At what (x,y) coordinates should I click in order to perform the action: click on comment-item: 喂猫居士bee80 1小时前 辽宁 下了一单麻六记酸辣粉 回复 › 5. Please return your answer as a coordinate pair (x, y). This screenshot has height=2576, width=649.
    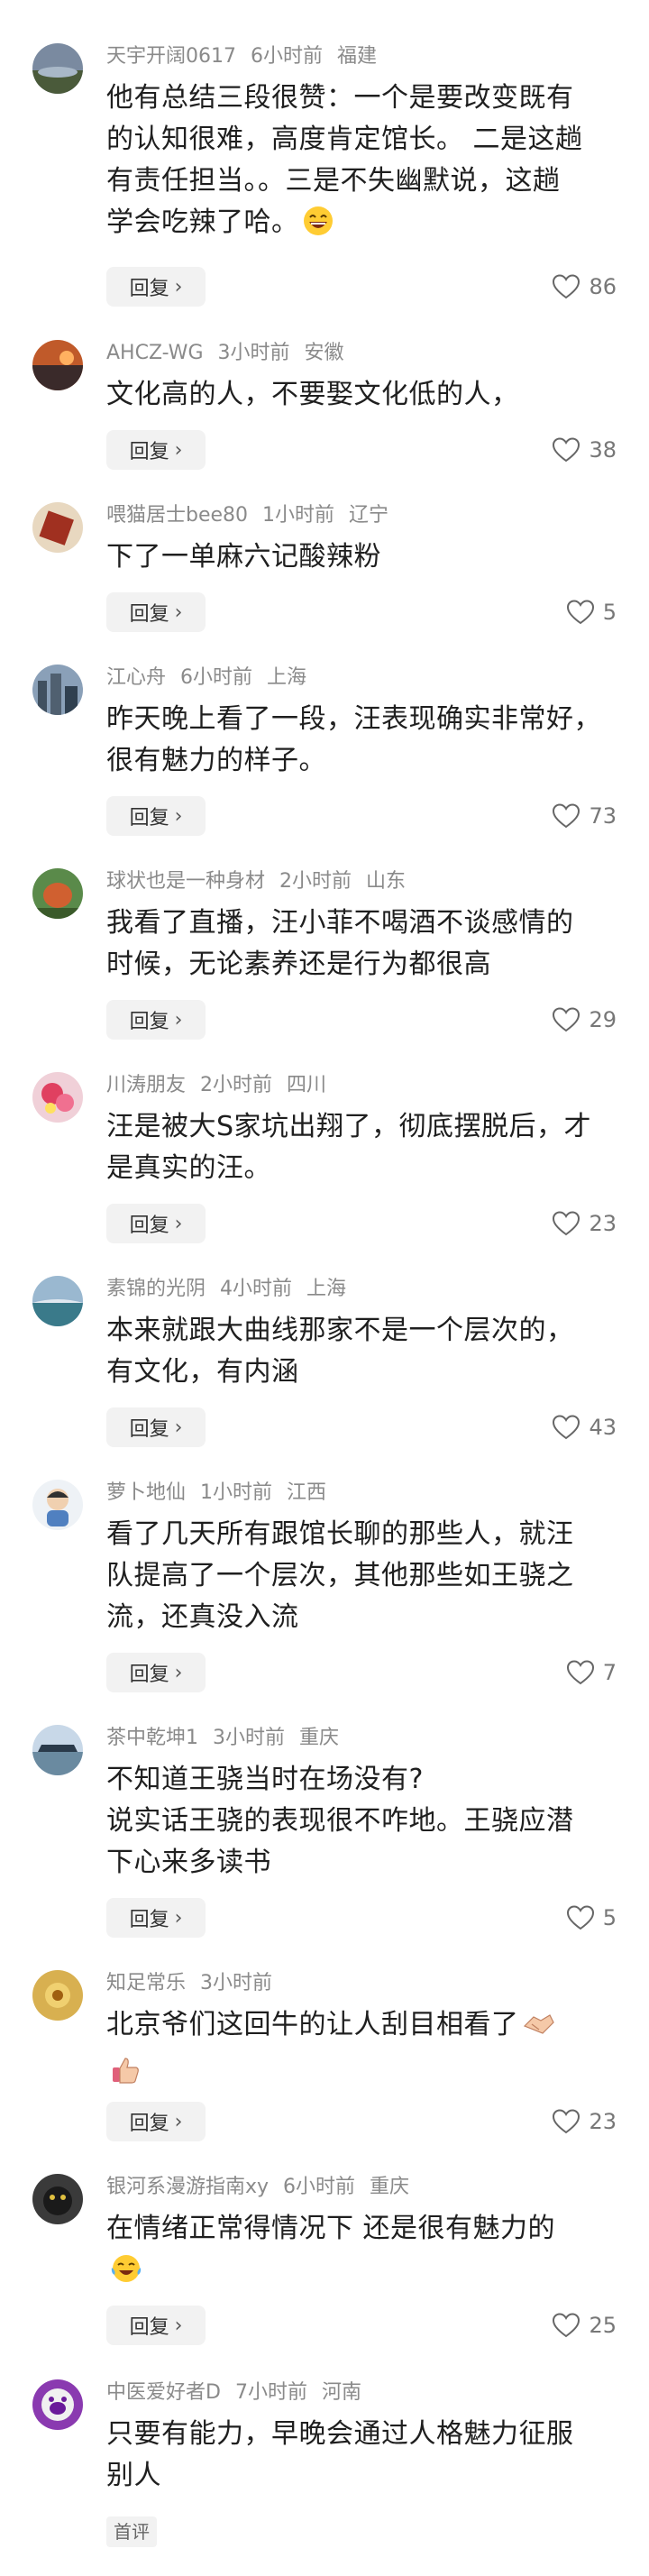
    Looking at the image, I should click on (324, 572).